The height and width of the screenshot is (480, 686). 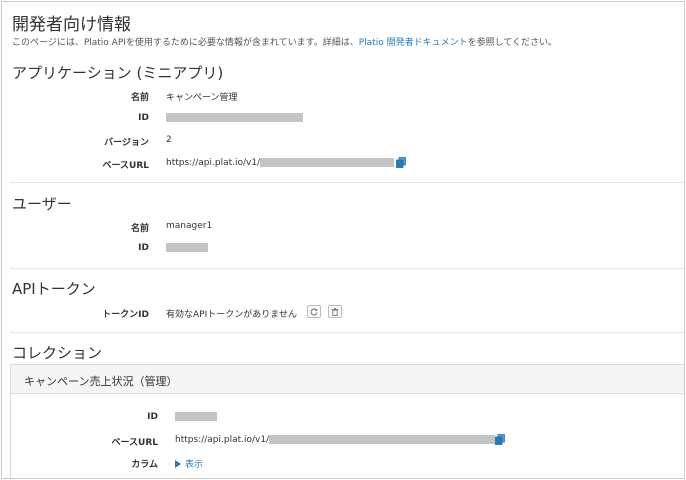 I want to click on app-id-label: ID, so click(x=143, y=118).